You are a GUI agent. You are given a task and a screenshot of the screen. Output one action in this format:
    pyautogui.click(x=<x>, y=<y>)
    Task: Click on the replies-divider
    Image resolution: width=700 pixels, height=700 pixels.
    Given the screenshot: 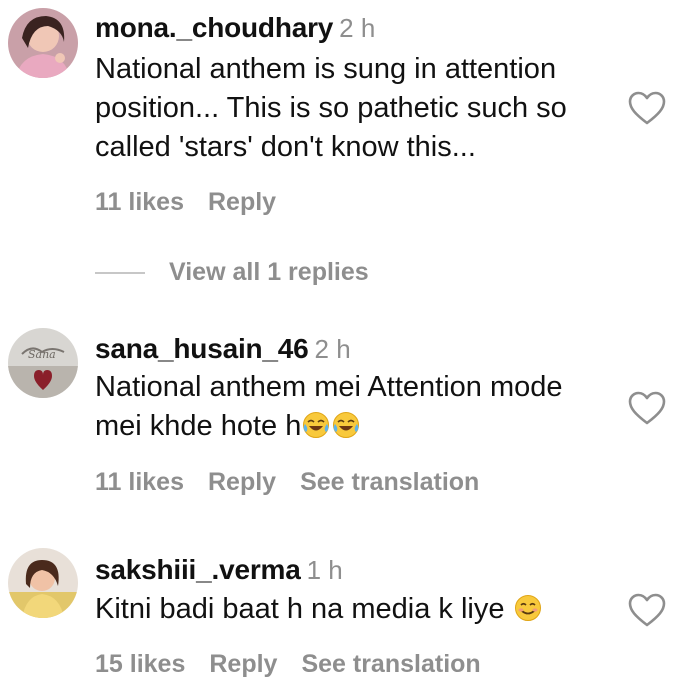 What is the action you would take?
    pyautogui.click(x=120, y=272)
    